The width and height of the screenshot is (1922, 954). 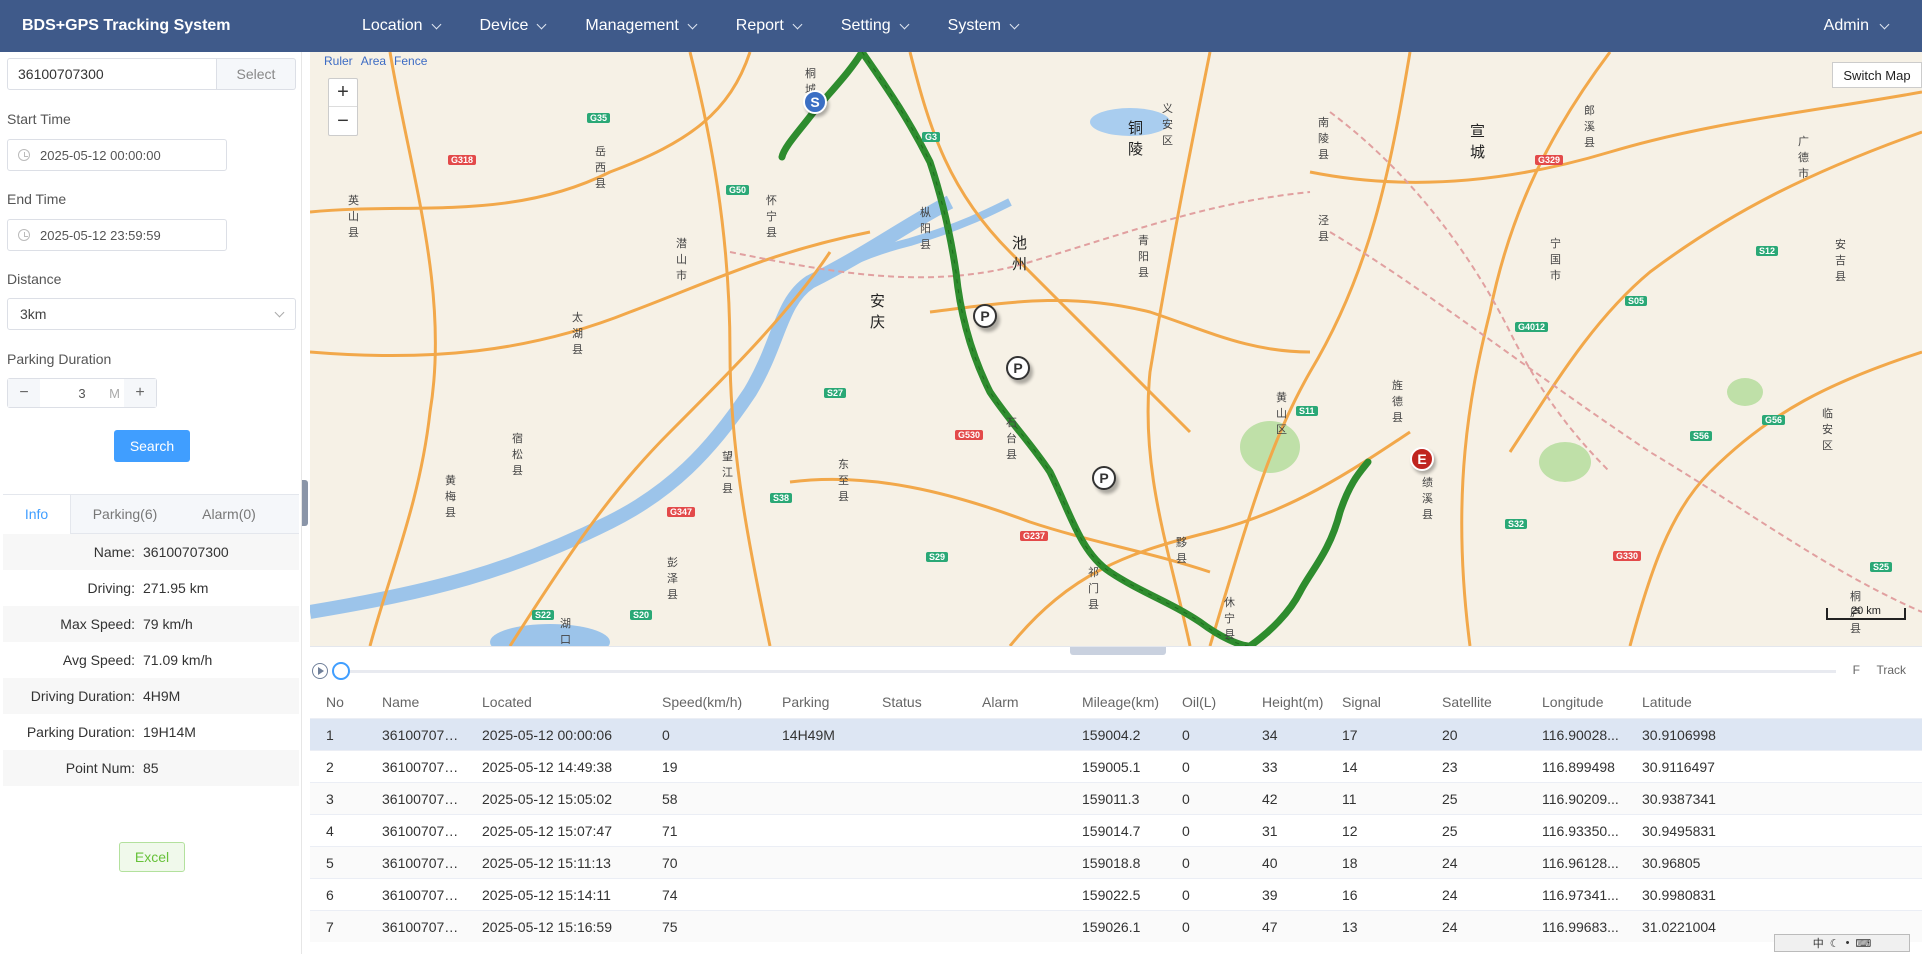 What do you see at coordinates (229, 514) in the screenshot?
I see `tab-alarm: Alarm(0)` at bounding box center [229, 514].